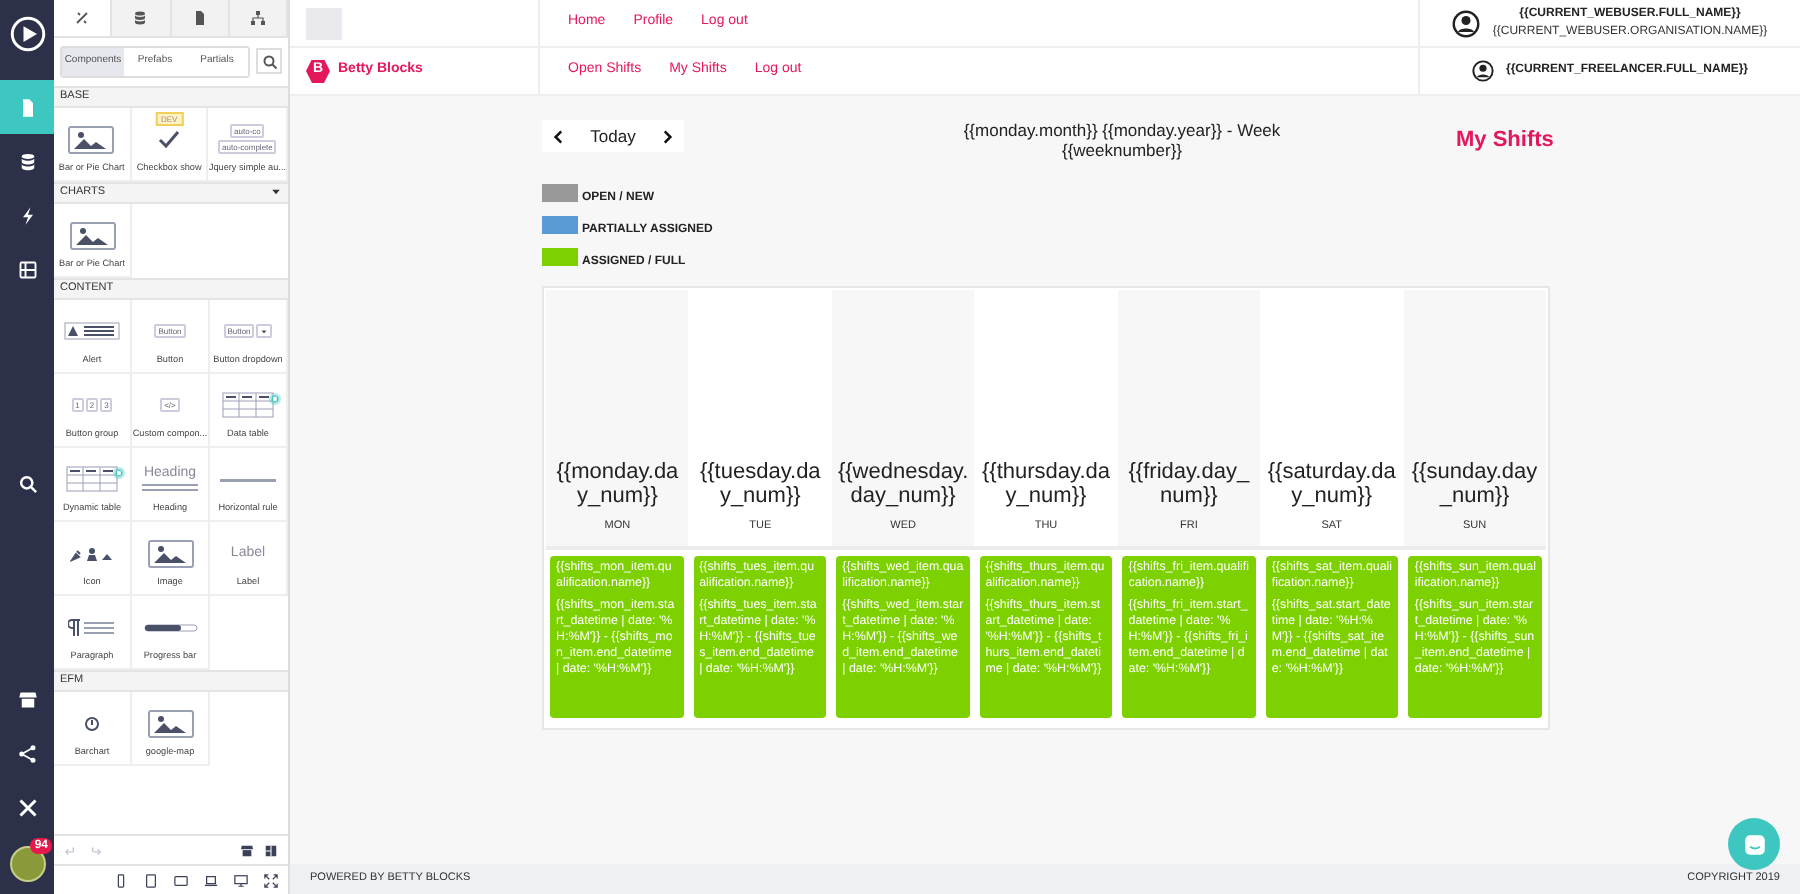  I want to click on search-button, so click(269, 61).